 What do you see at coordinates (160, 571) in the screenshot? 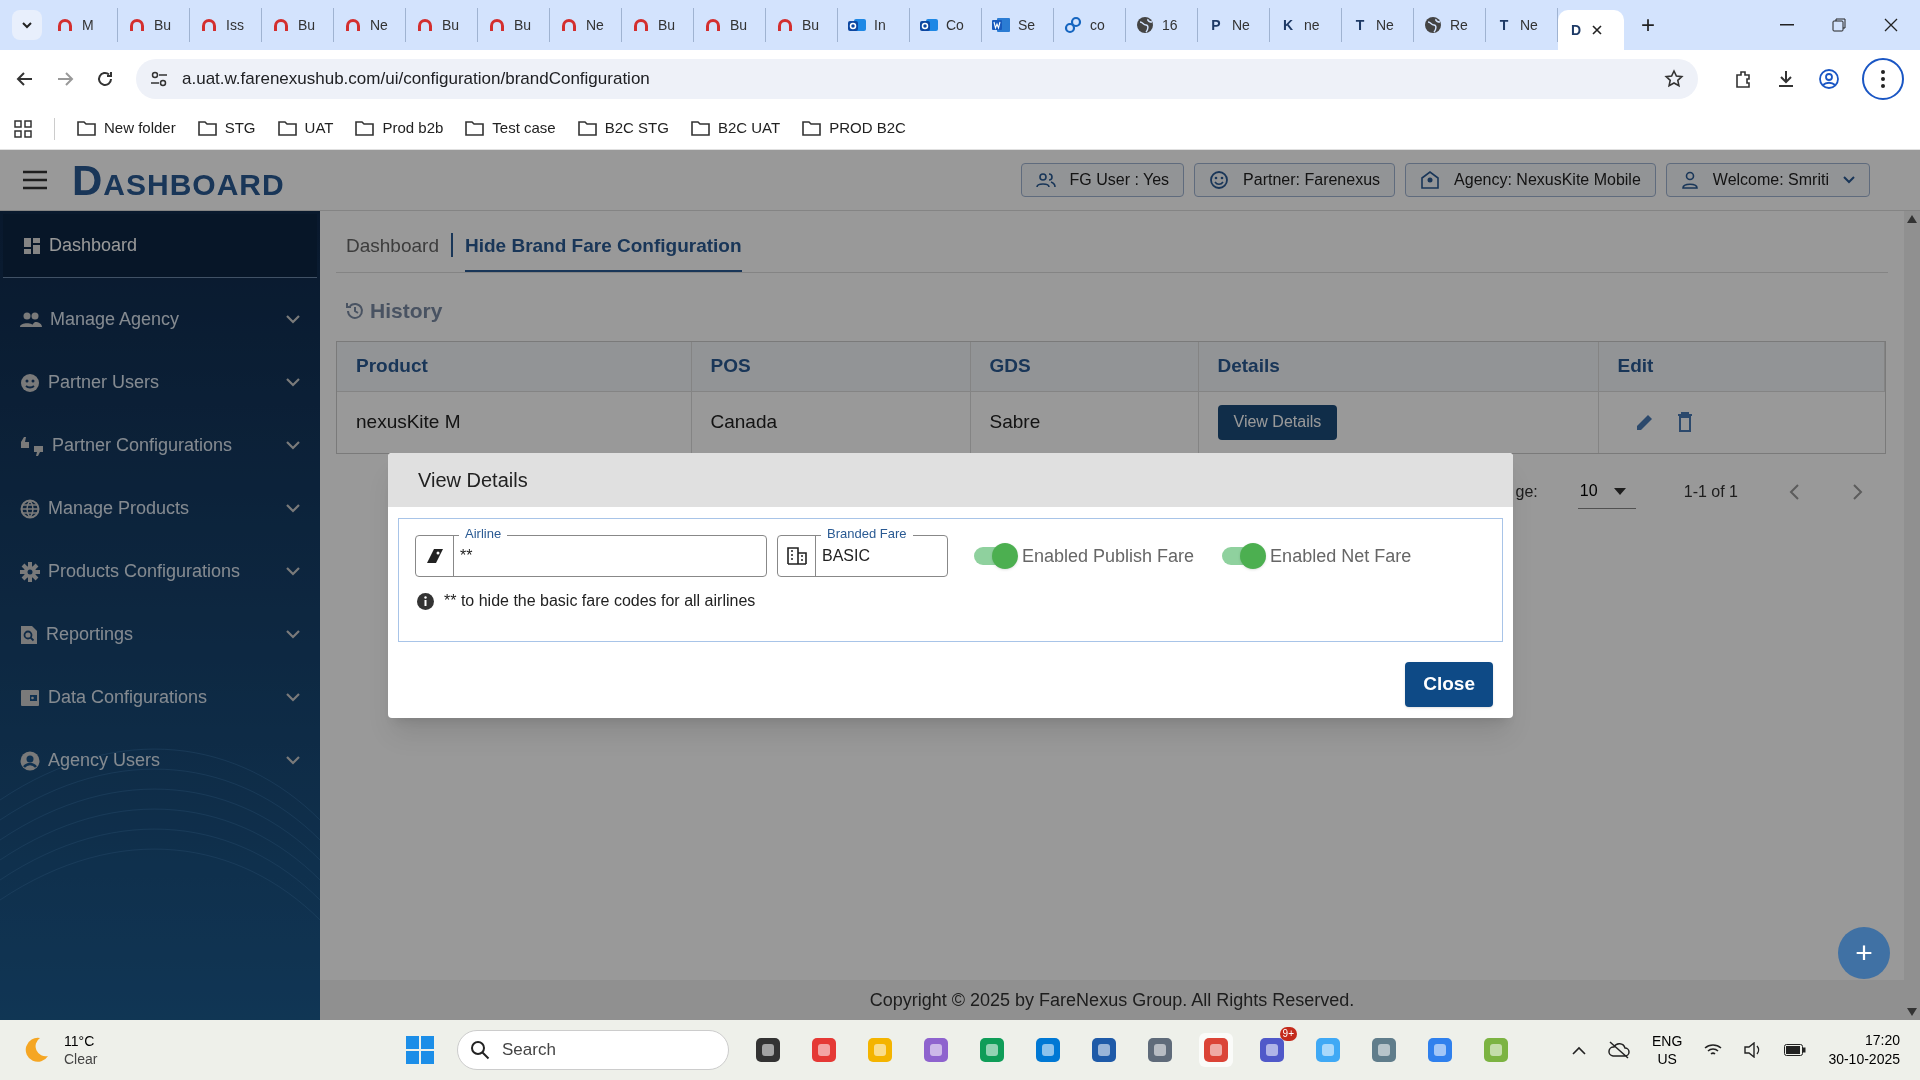
I see `sidebar-item: Products Configurations` at bounding box center [160, 571].